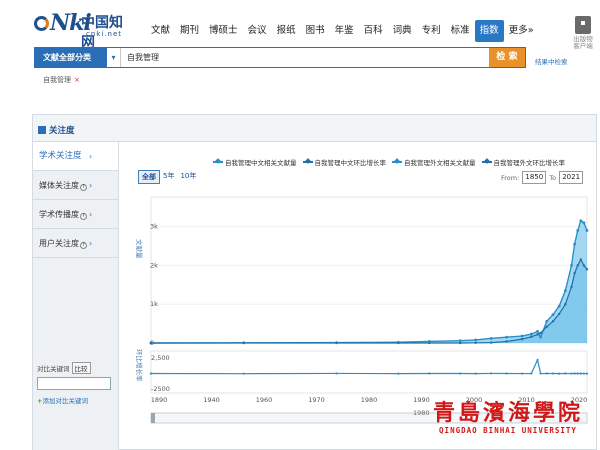 The image size is (600, 450). What do you see at coordinates (188, 177) in the screenshot?
I see `range-10y-button: 10年` at bounding box center [188, 177].